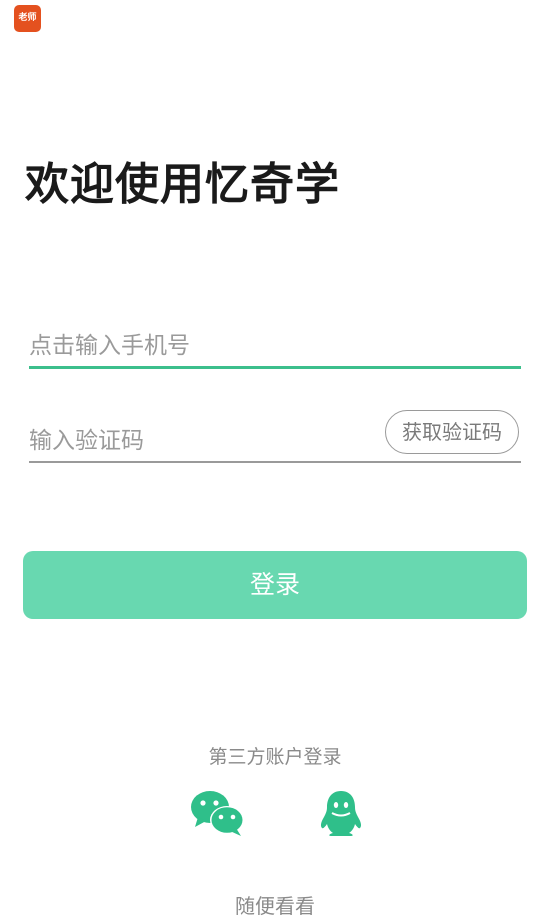  Describe the element at coordinates (199, 441) in the screenshot. I see `verification-code-input` at that location.